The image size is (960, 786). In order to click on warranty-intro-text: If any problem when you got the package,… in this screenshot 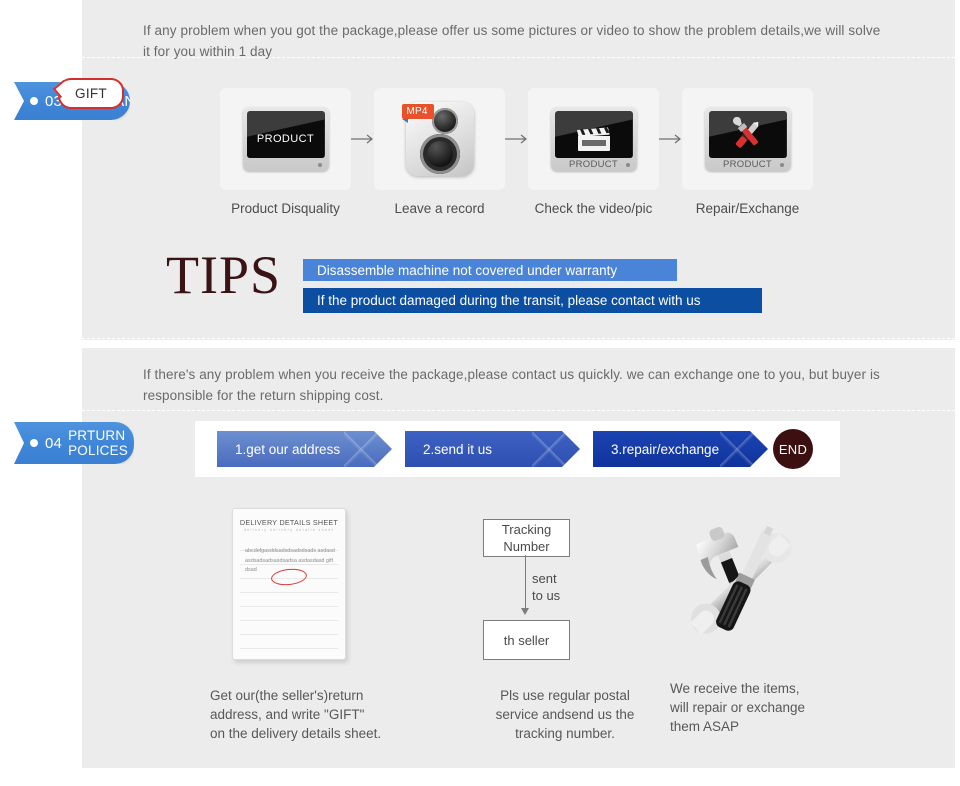, I will do `click(512, 41)`.